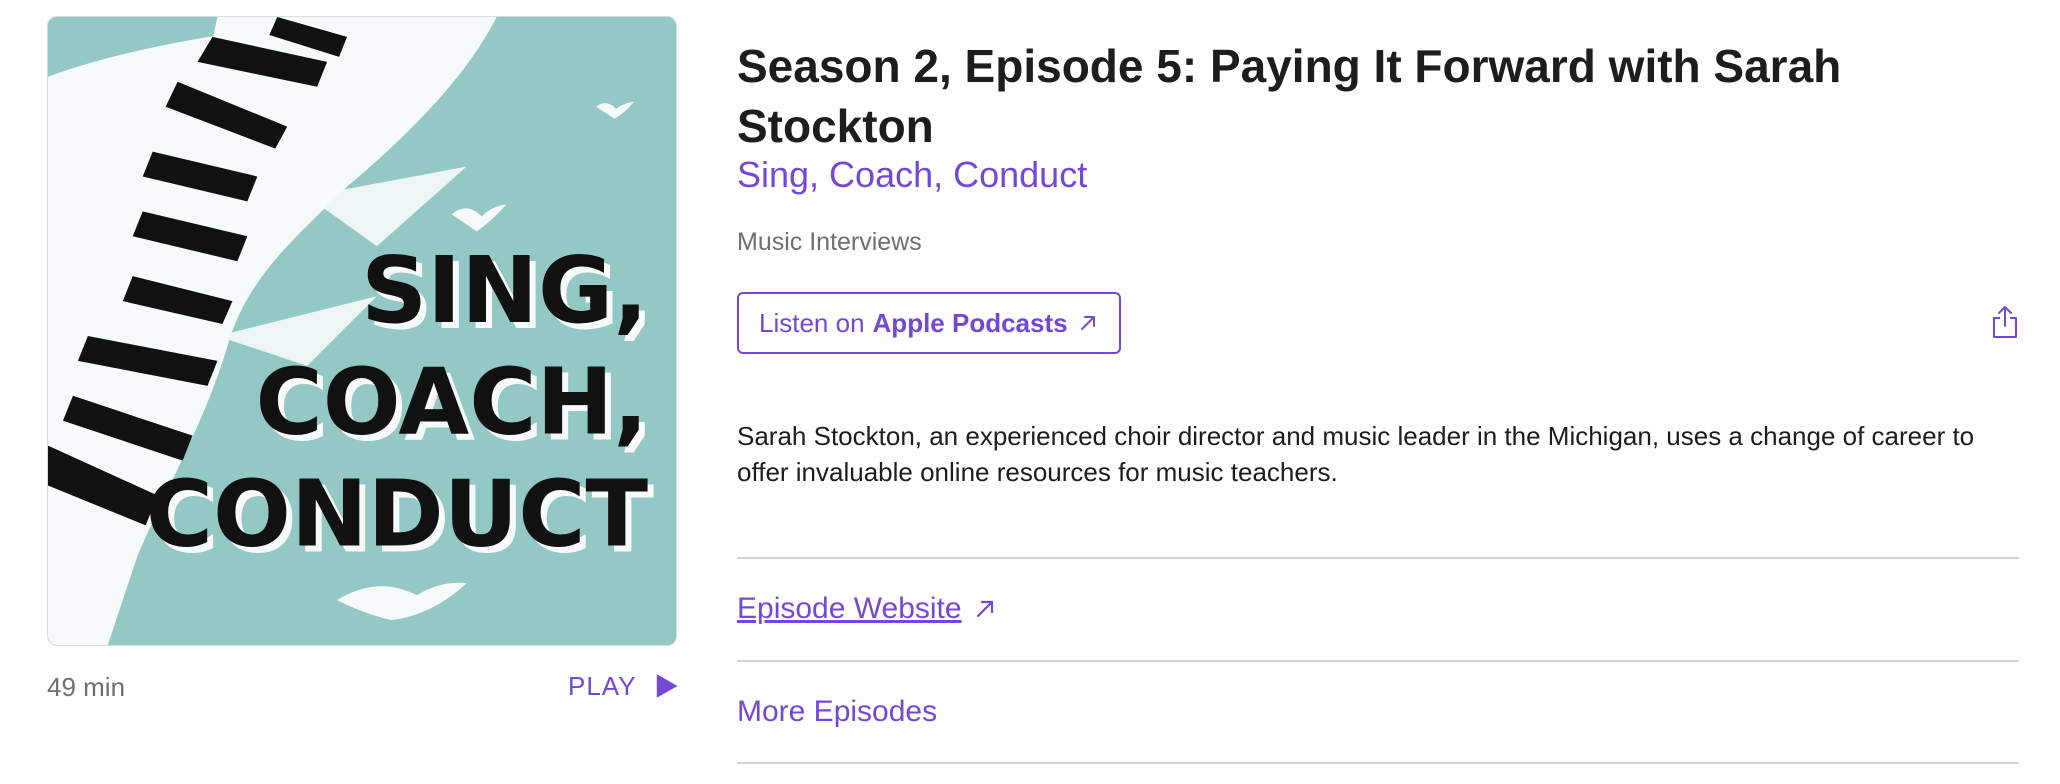 This screenshot has height=784, width=2060. What do you see at coordinates (86, 687) in the screenshot?
I see `episode-duration: 49 min` at bounding box center [86, 687].